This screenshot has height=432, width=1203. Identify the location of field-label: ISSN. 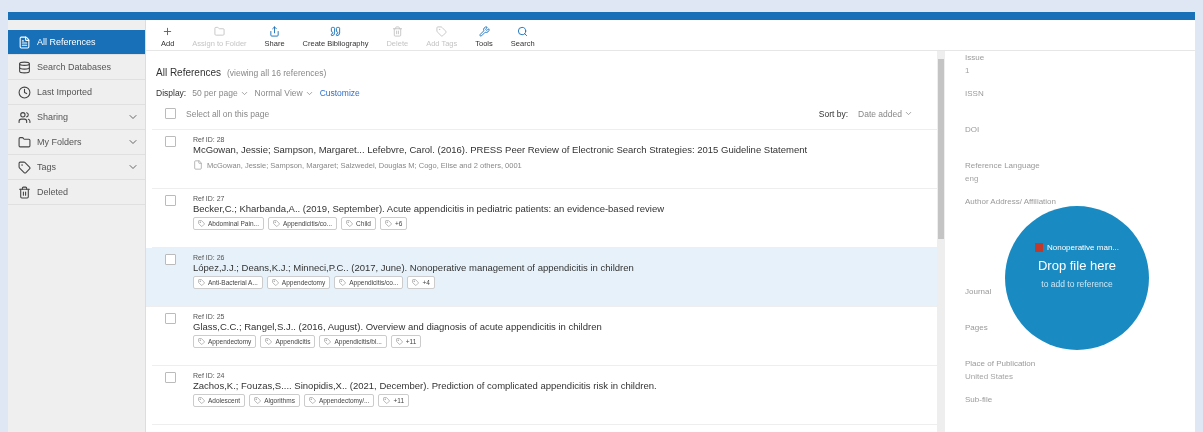
(974, 93).